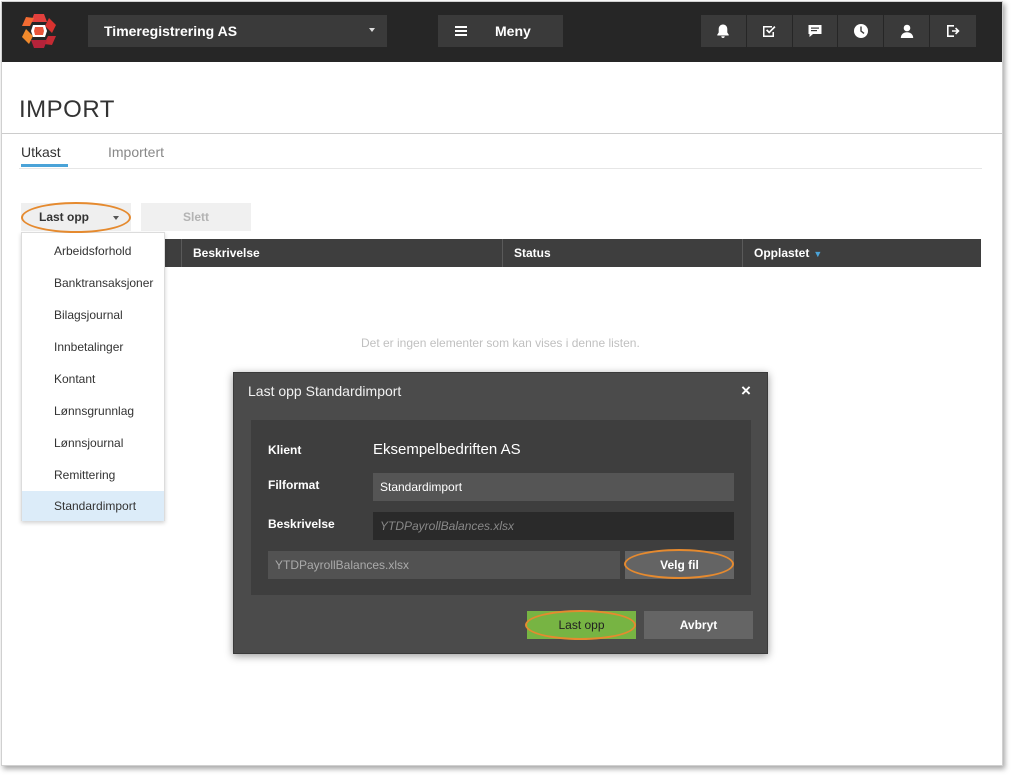 Image resolution: width=1015 pixels, height=775 pixels. What do you see at coordinates (294, 485) in the screenshot?
I see `format-label: Filformat` at bounding box center [294, 485].